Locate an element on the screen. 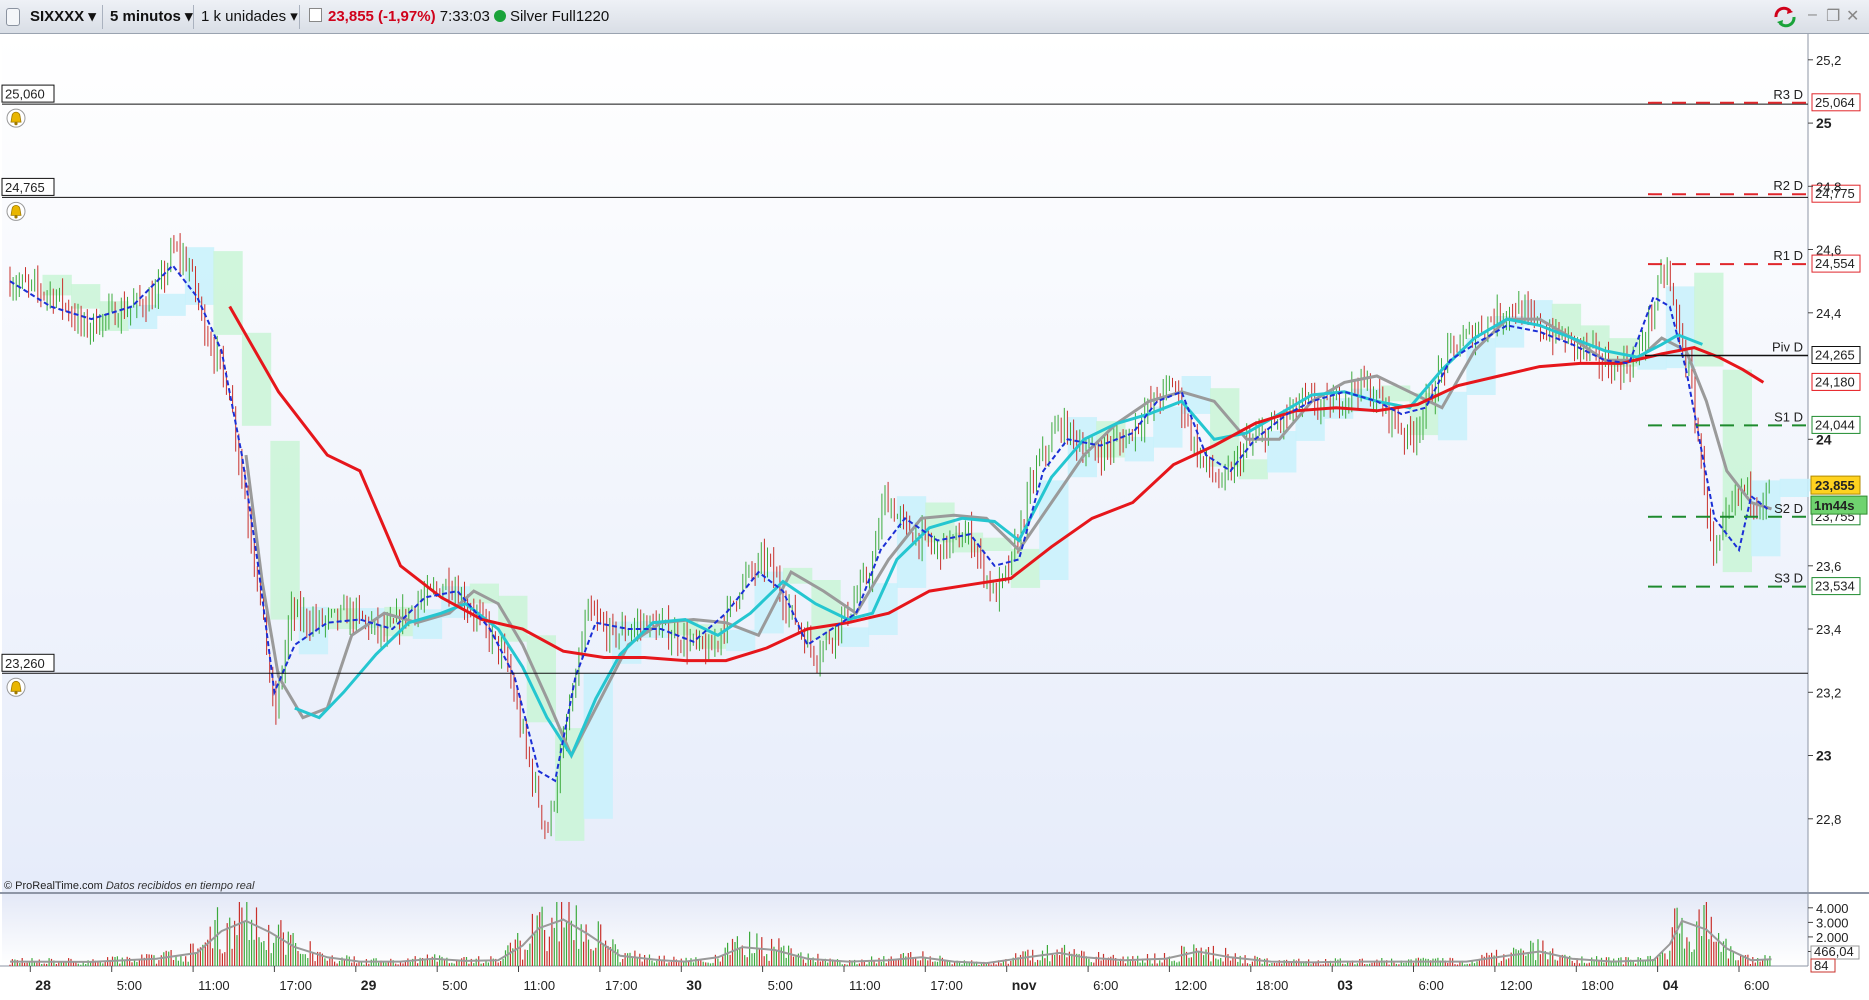 The width and height of the screenshot is (1869, 1000). price-tick-label: 24,8 is located at coordinates (1828, 186).